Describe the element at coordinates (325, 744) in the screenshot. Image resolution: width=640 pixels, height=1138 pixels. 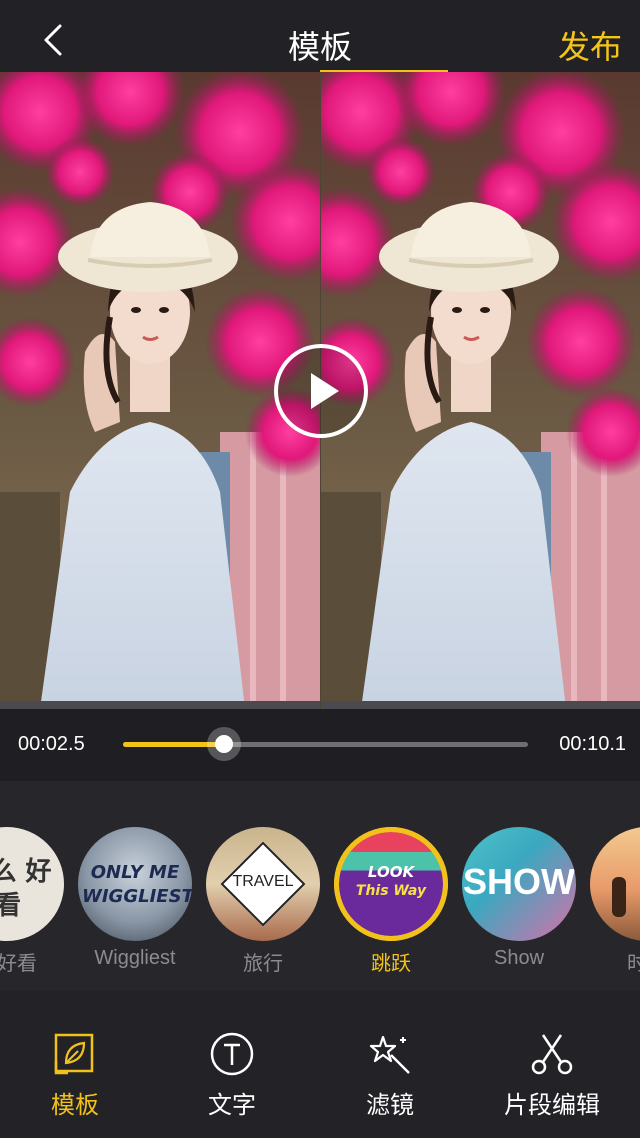
I see `progress-slider` at that location.